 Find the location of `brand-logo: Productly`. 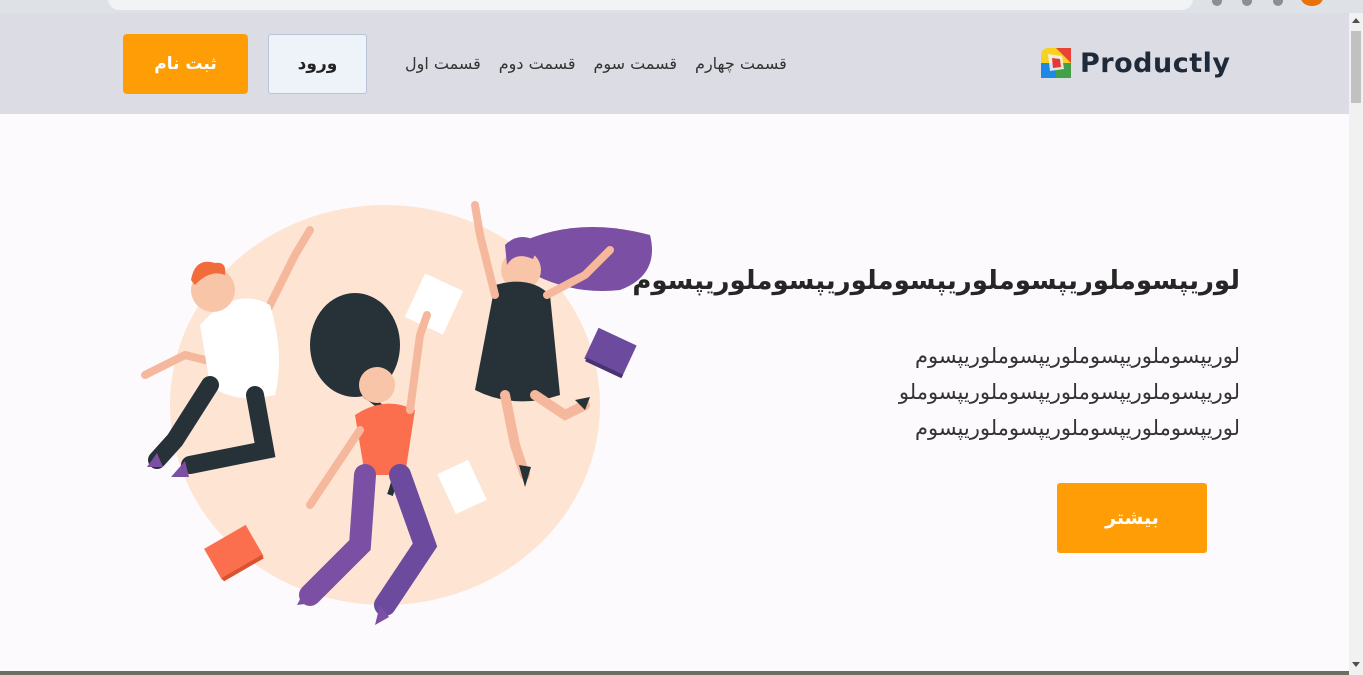

brand-logo: Productly is located at coordinates (1135, 63).